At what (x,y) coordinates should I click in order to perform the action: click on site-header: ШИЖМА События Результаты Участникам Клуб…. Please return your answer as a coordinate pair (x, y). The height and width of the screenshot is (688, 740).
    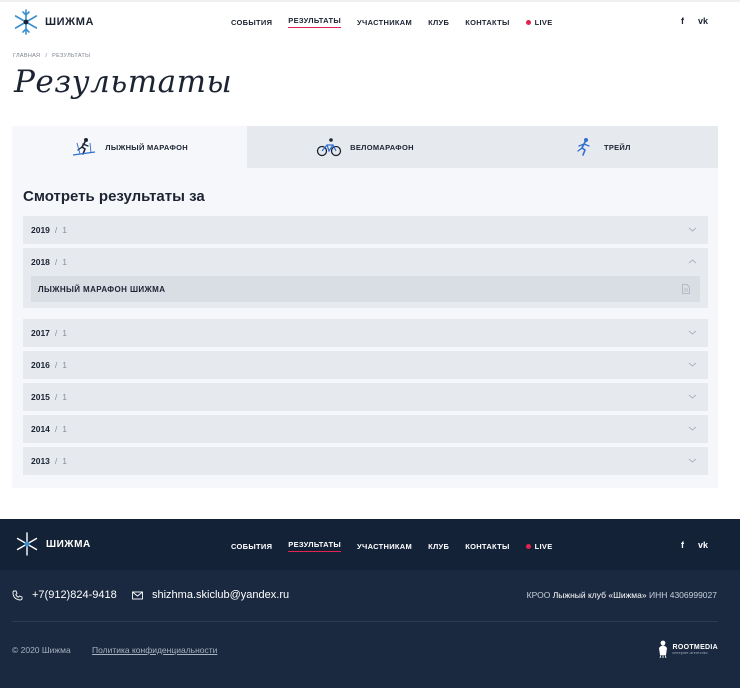
    Looking at the image, I should click on (370, 19).